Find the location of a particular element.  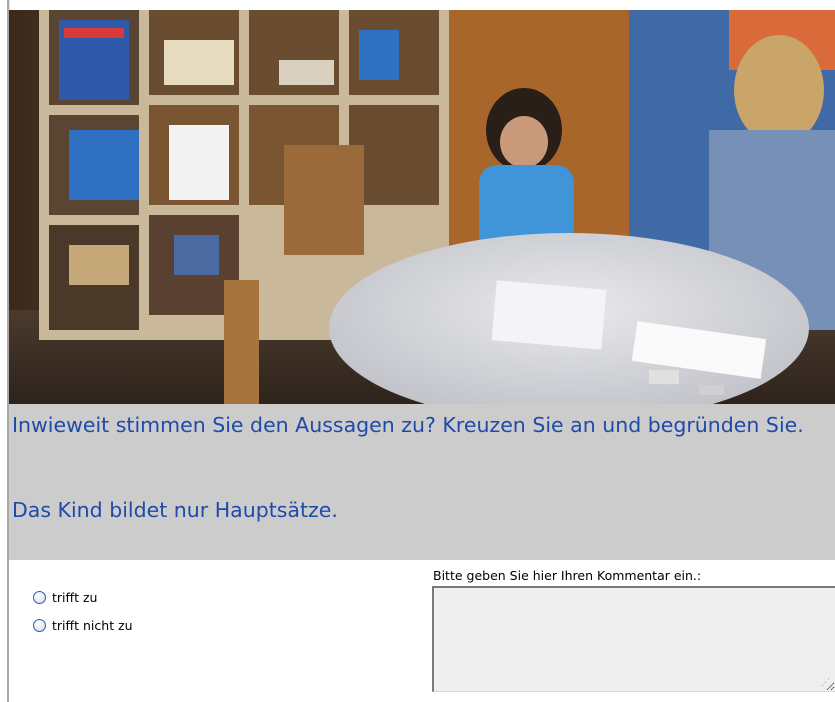

comment-textarea is located at coordinates (633, 639).